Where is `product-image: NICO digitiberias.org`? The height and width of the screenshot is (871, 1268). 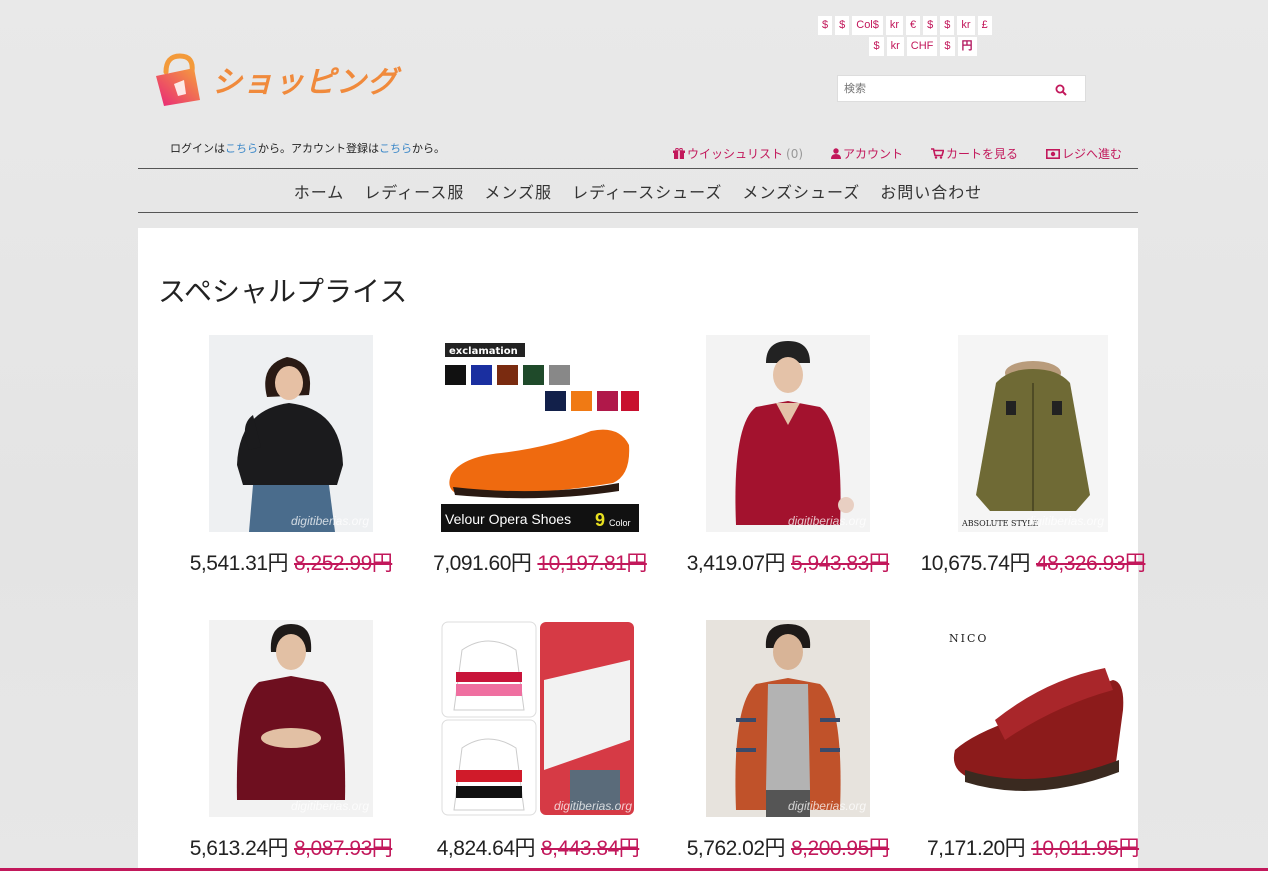 product-image: NICO digitiberias.org is located at coordinates (1033, 718).